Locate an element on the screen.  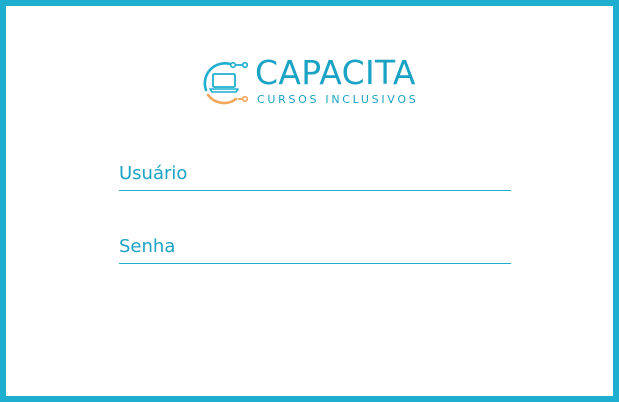
password-field: Senha is located at coordinates (315, 248).